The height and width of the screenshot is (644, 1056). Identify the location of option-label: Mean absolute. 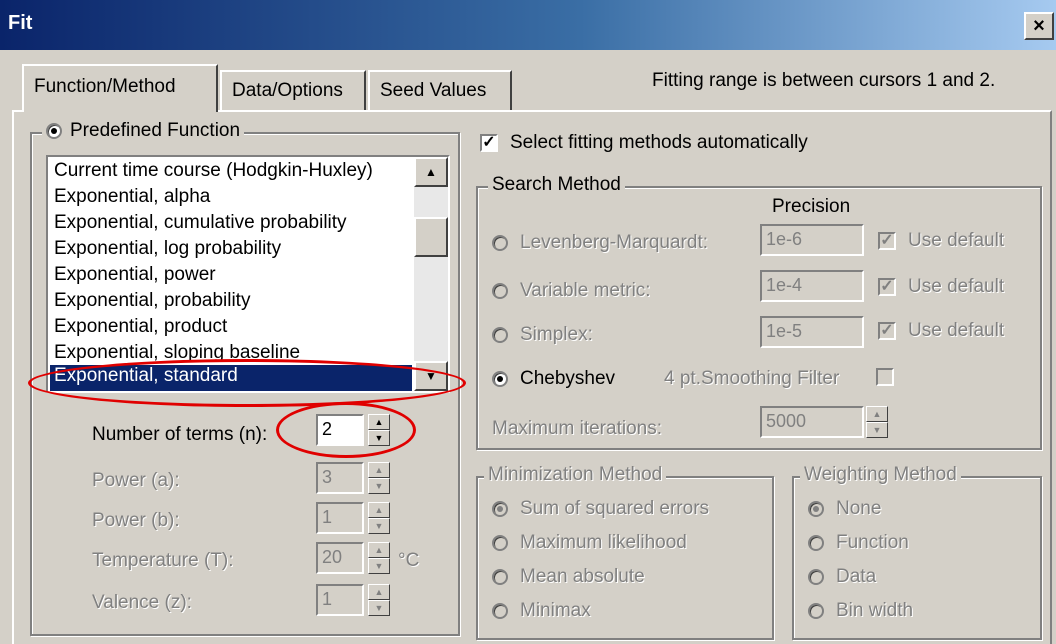
(582, 576).